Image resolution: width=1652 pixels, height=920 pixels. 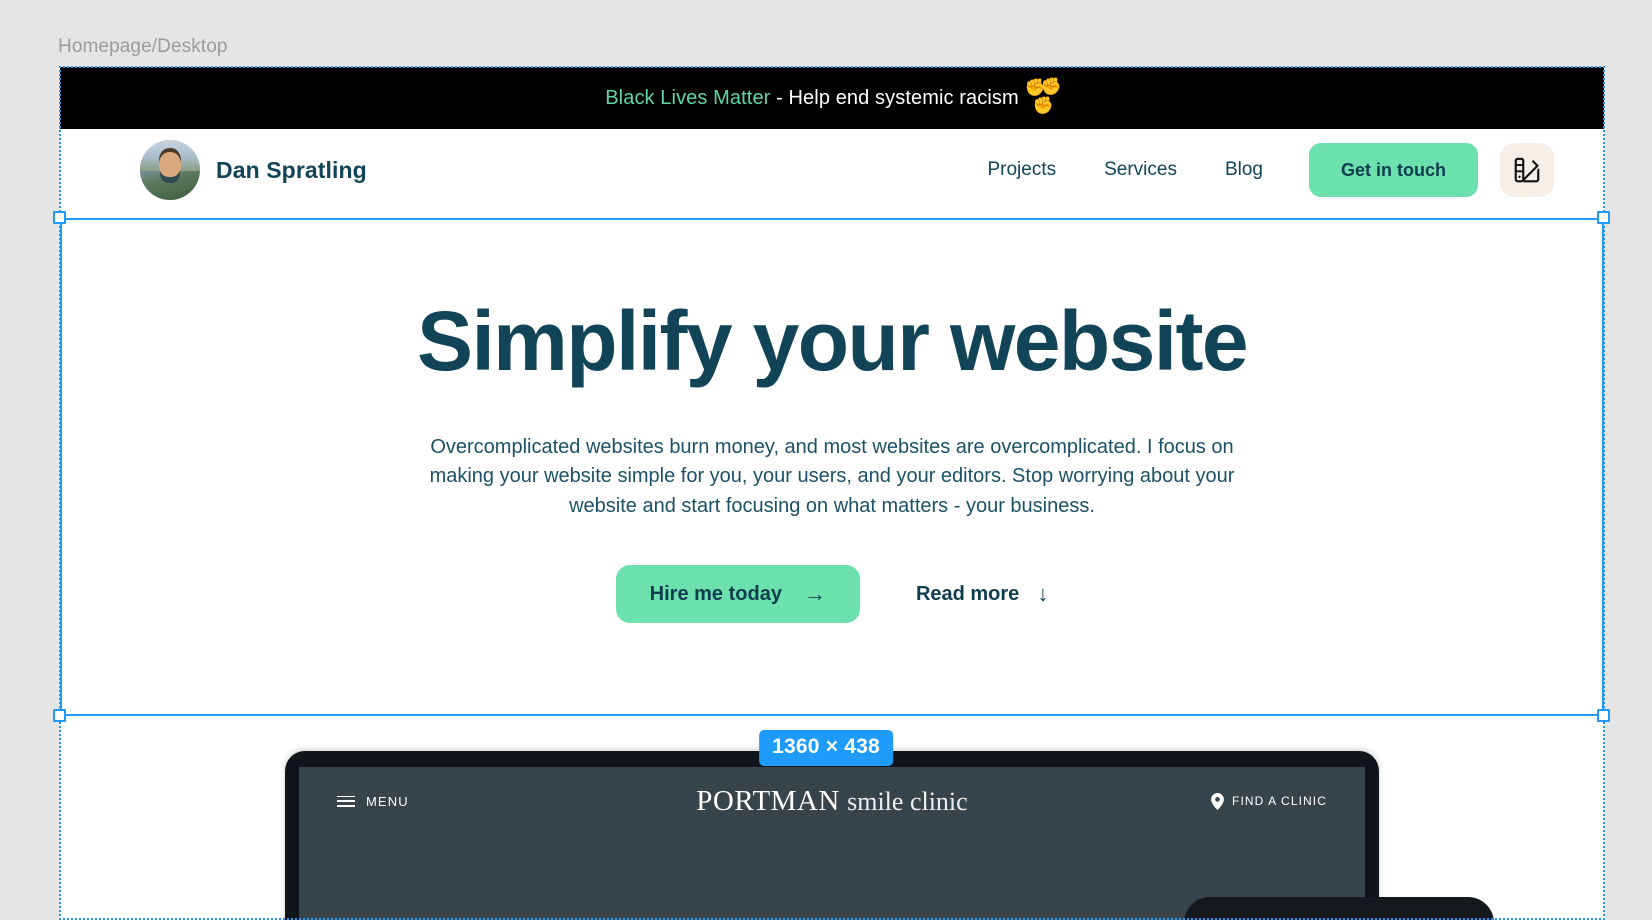 I want to click on get-in-touch-button: Get in touch, so click(x=1393, y=170).